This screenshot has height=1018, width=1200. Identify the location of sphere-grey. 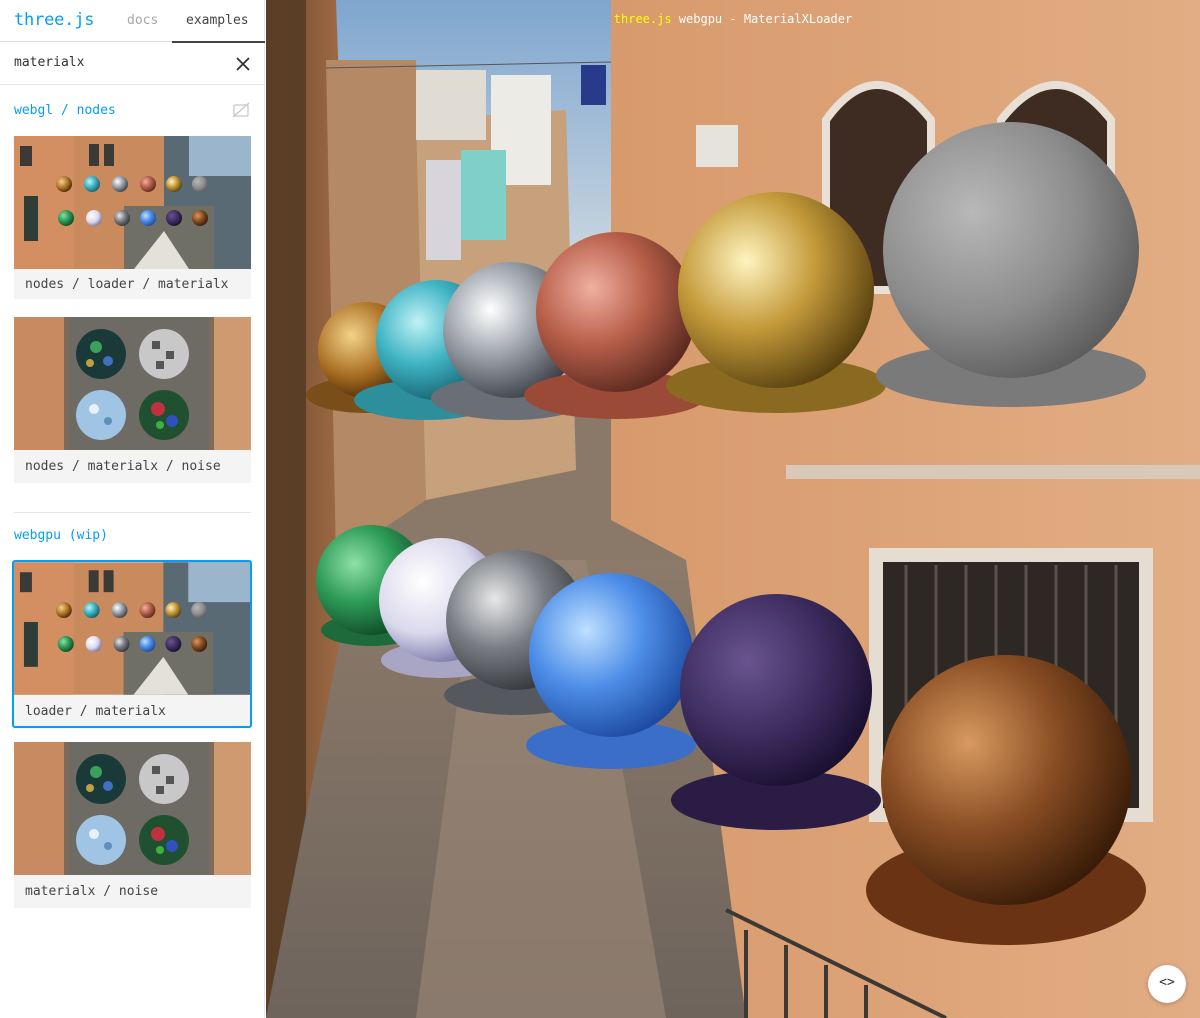
(1011, 250).